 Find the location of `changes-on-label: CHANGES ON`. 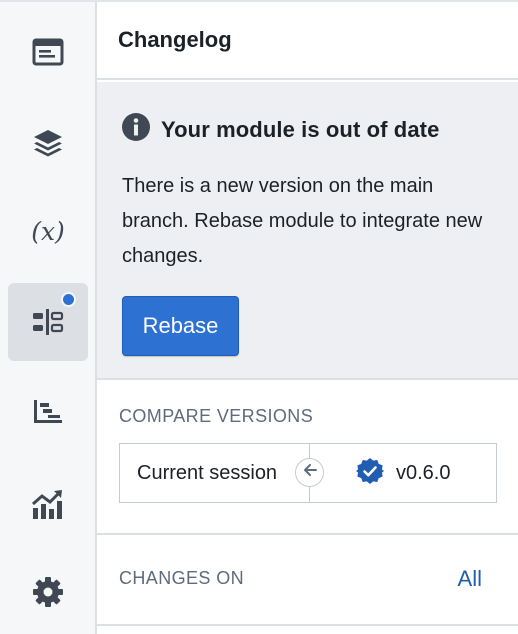

changes-on-label: CHANGES ON is located at coordinates (182, 578).